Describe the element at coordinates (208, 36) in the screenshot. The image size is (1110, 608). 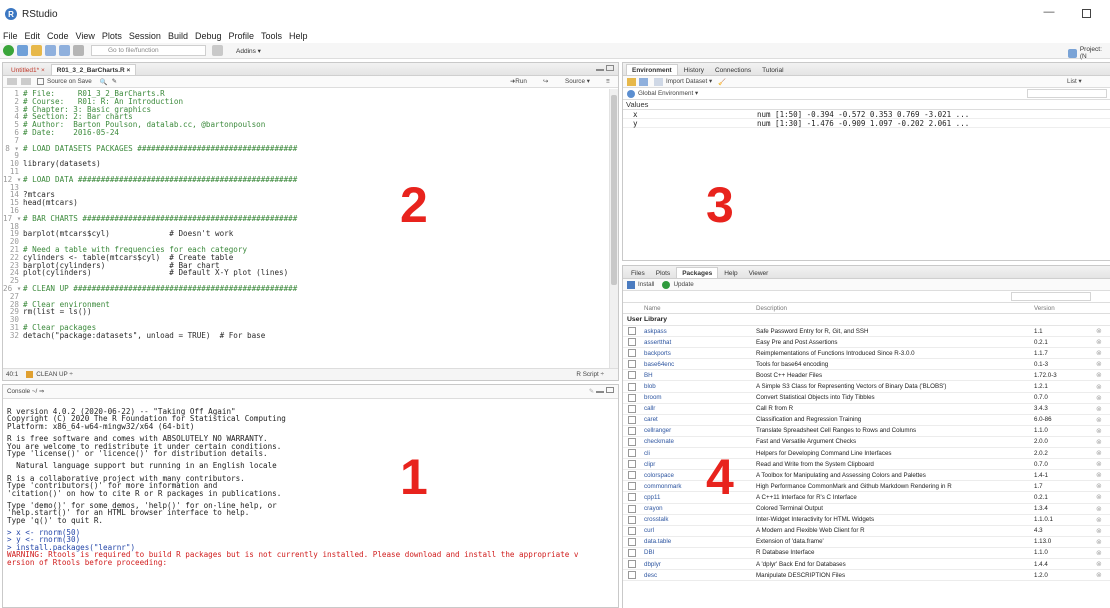
I see `menu-debug: Debug` at that location.